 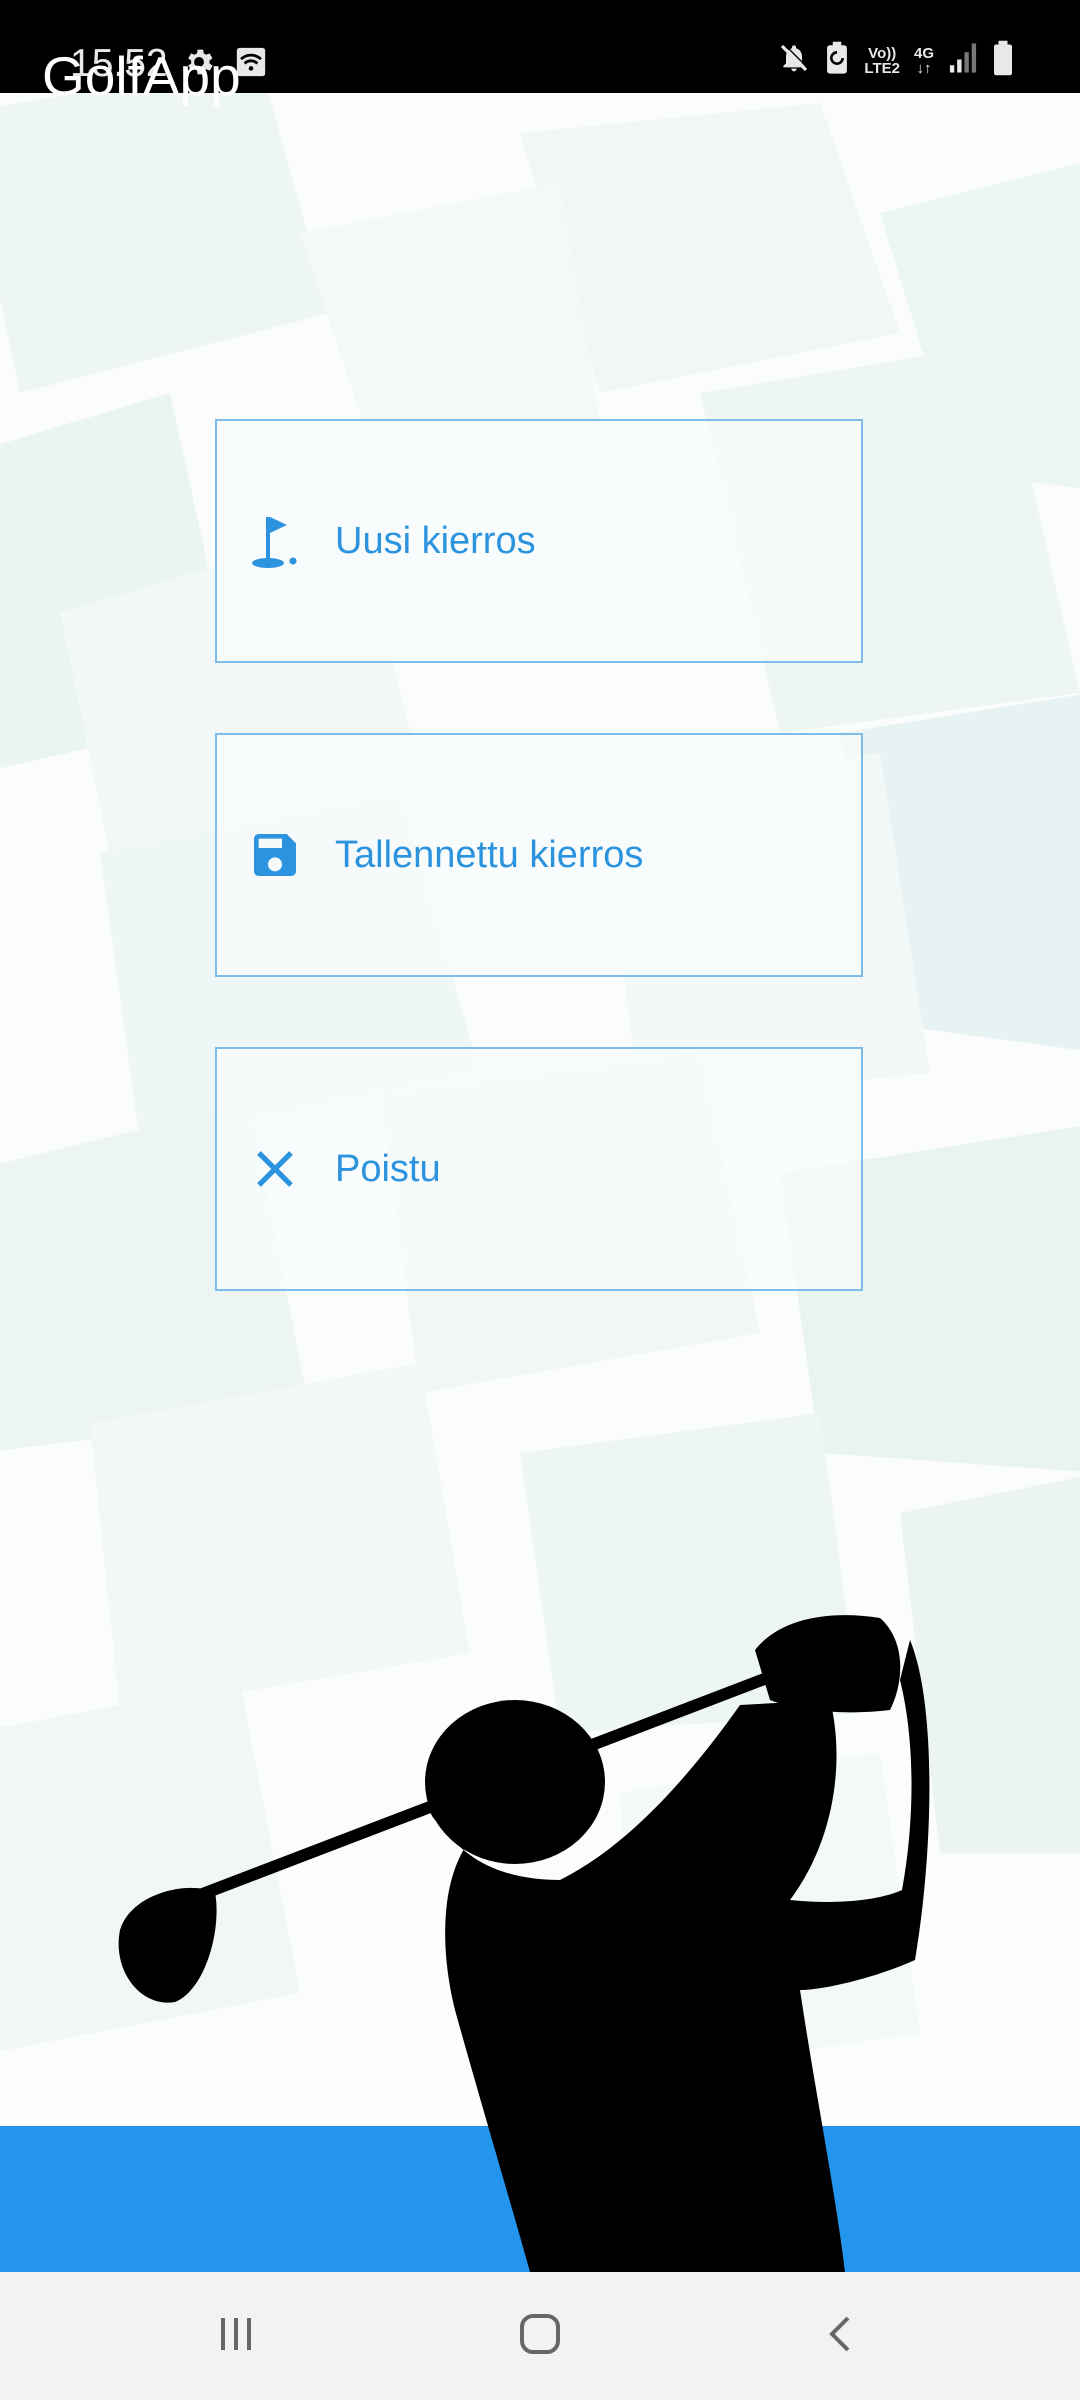 What do you see at coordinates (923, 60) in the screenshot?
I see `data-type-label: 4G ↓↑` at bounding box center [923, 60].